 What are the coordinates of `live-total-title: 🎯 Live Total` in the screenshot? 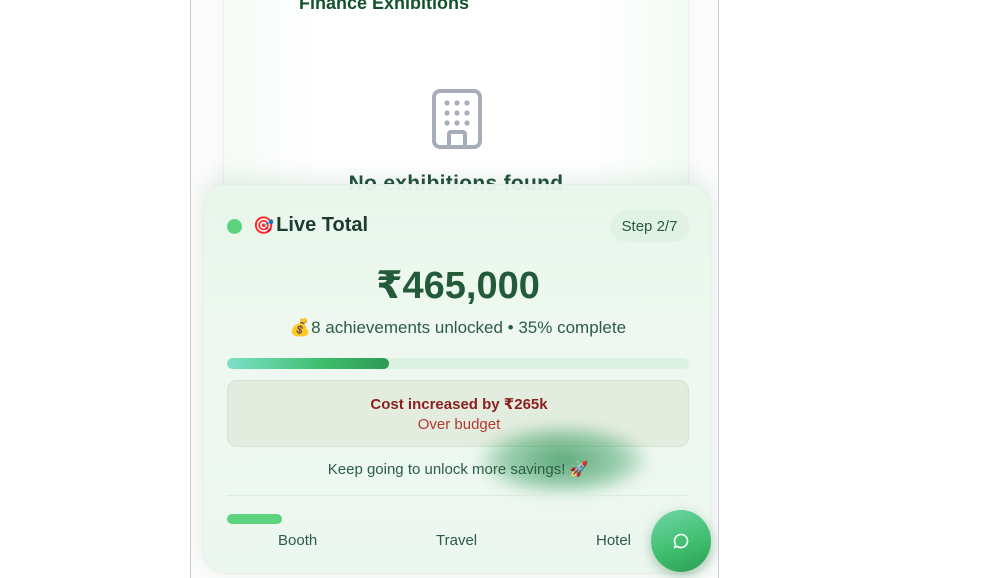 It's located at (310, 225).